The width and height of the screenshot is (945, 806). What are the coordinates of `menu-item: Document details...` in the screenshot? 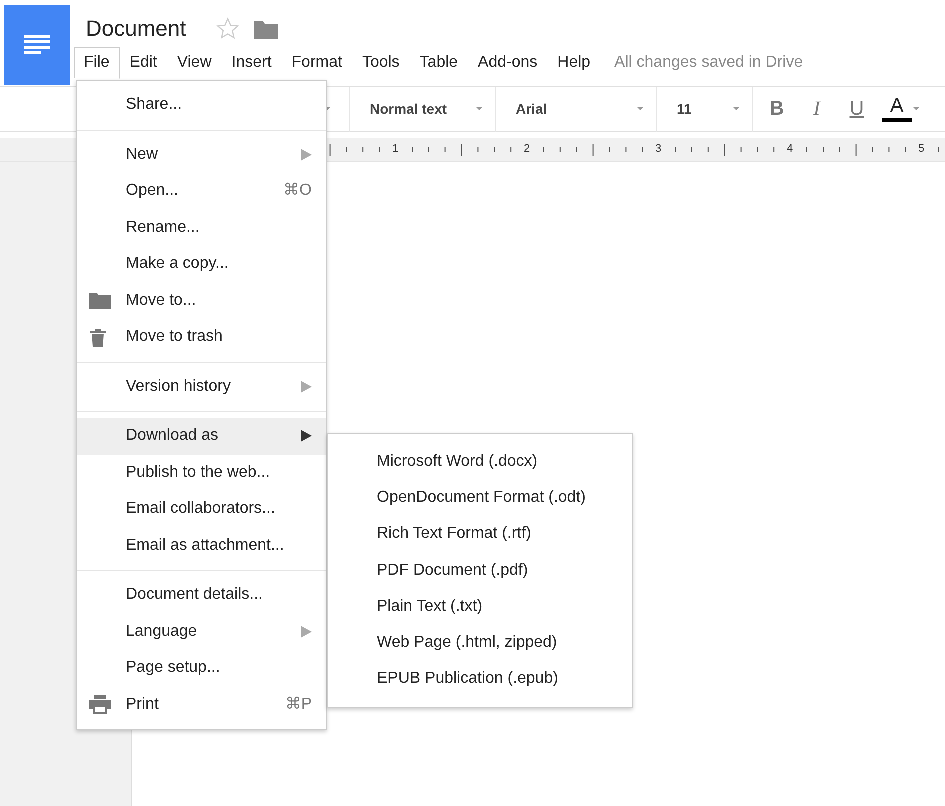 It's located at (201, 595).